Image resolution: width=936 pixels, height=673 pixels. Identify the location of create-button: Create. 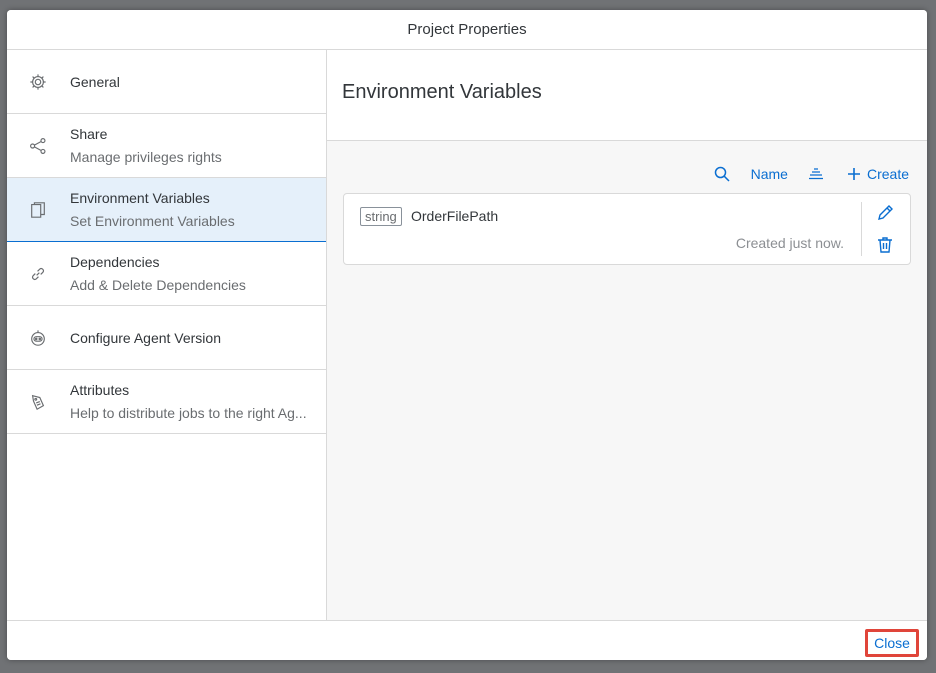
(878, 174).